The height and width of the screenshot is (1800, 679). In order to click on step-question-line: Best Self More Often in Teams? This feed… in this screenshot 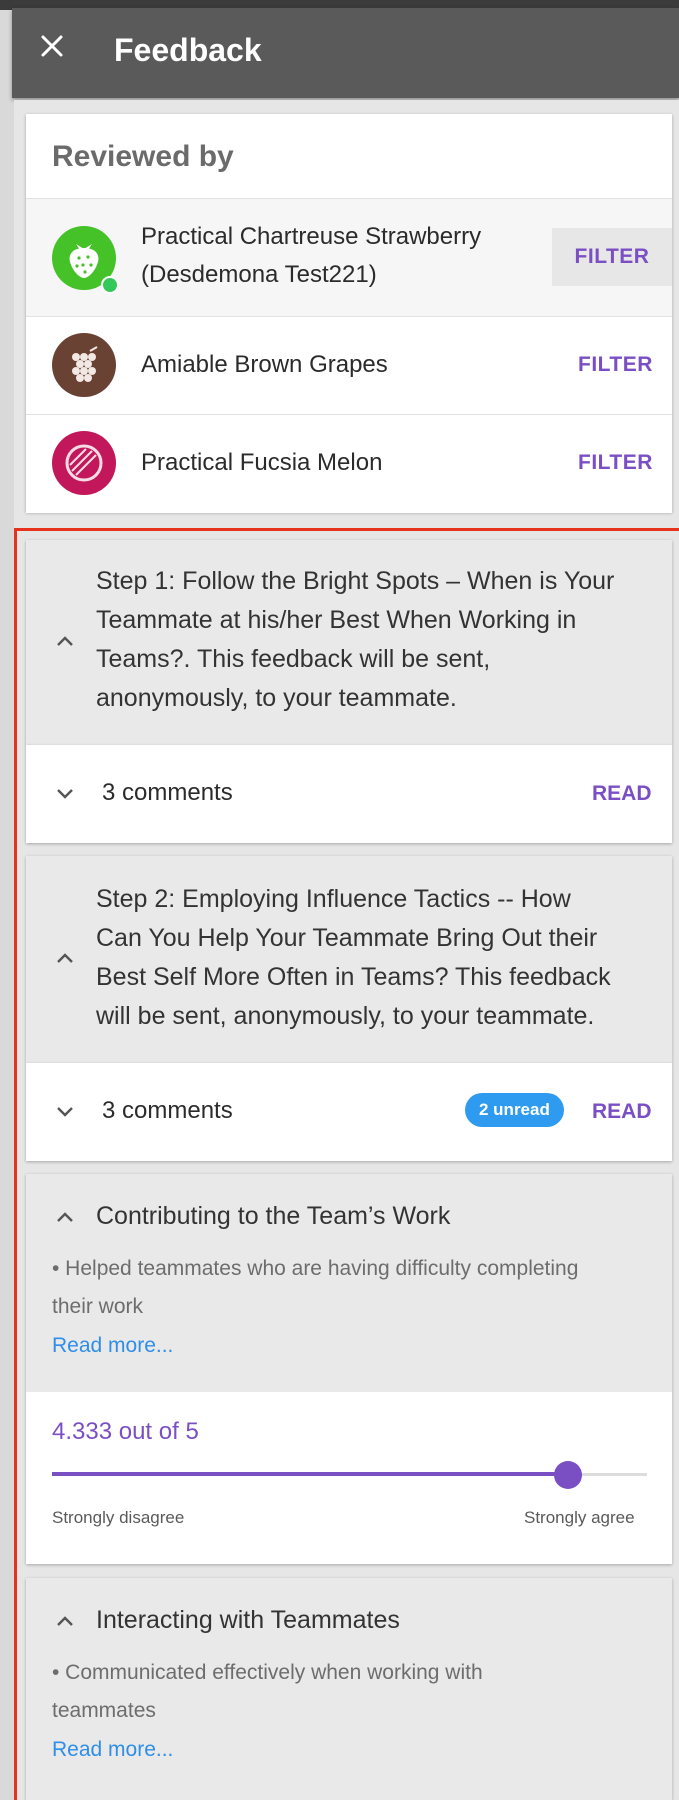, I will do `click(353, 977)`.